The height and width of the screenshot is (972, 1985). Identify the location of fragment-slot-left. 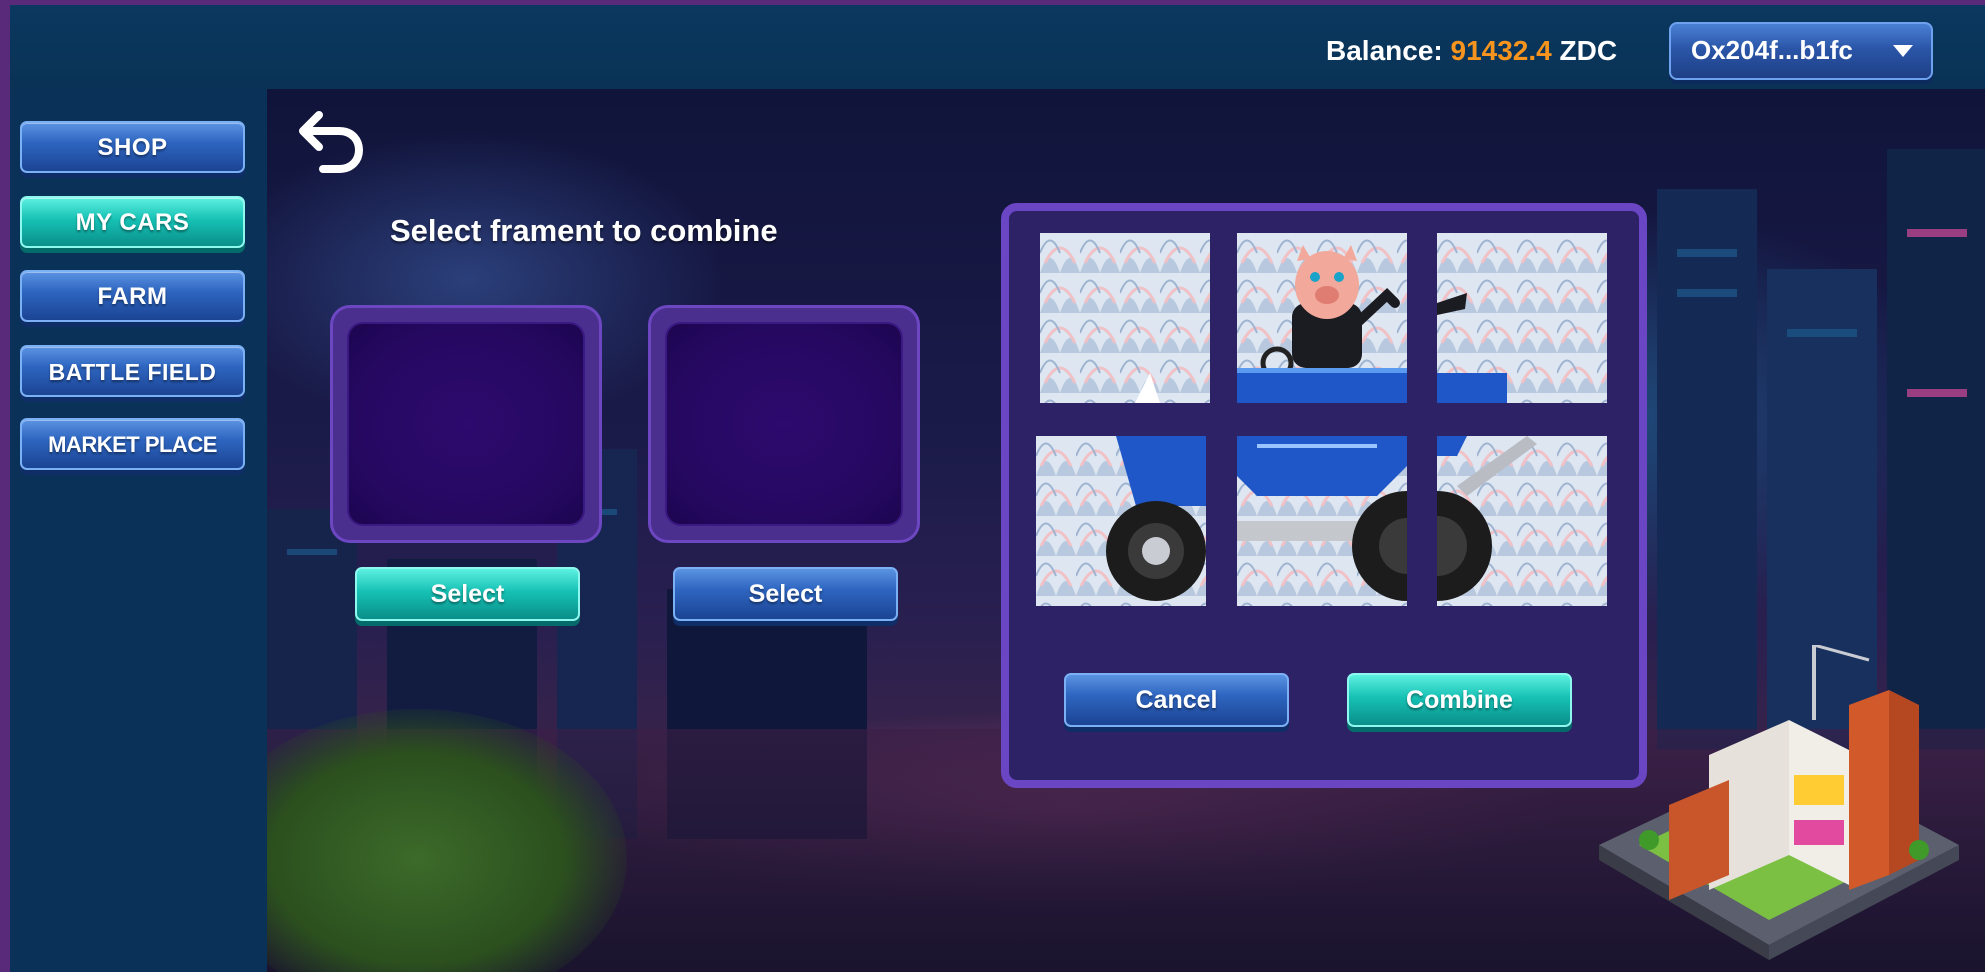
(466, 424).